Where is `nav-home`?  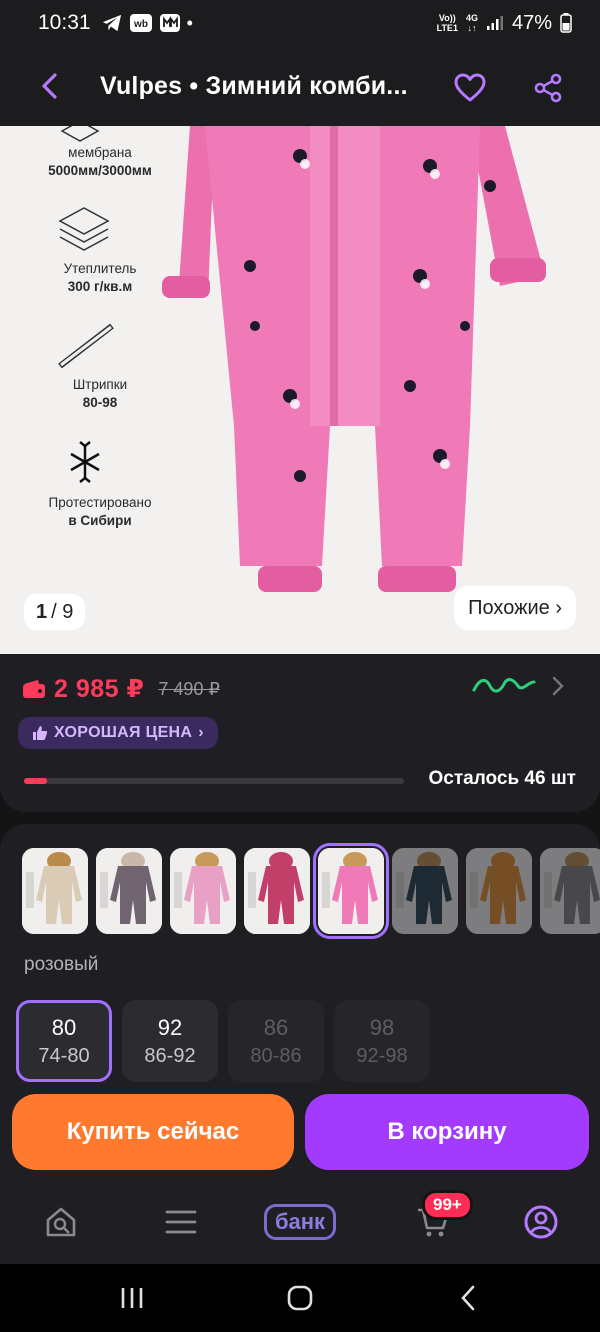 nav-home is located at coordinates (61, 1222).